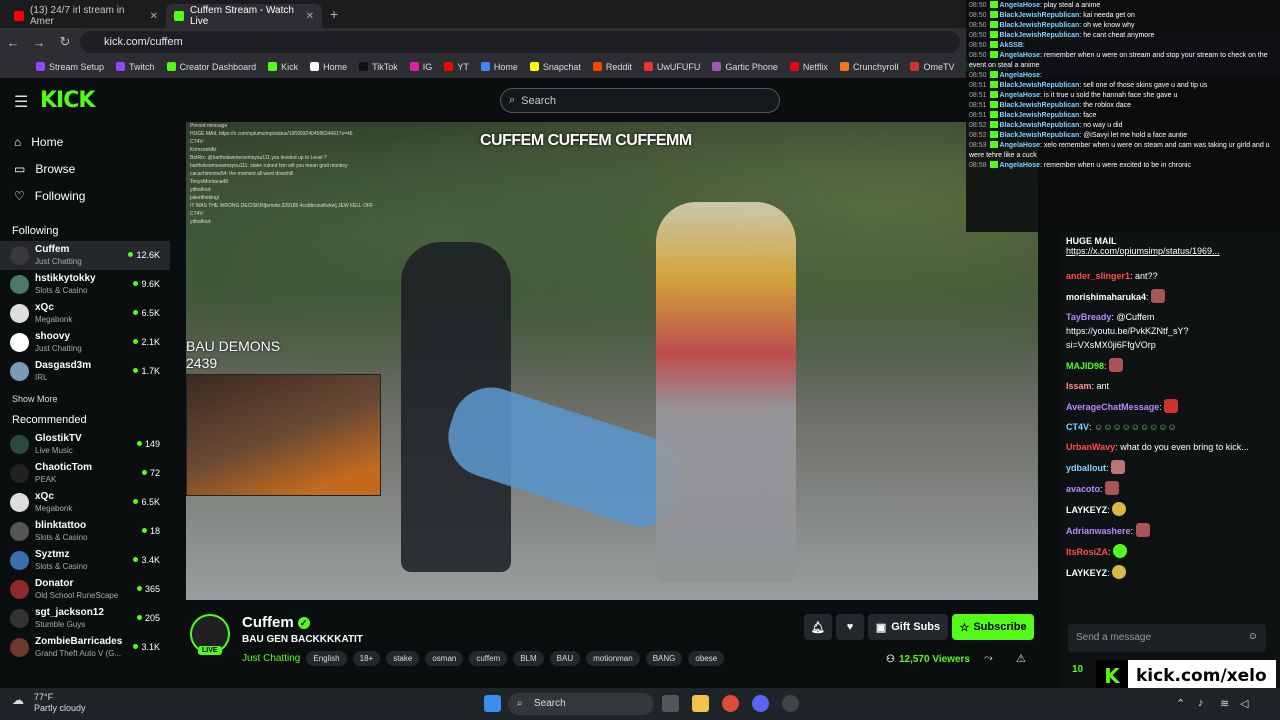 This screenshot has width=1280, height=720. Describe the element at coordinates (13, 42) in the screenshot. I see `back-icon: ←` at that location.